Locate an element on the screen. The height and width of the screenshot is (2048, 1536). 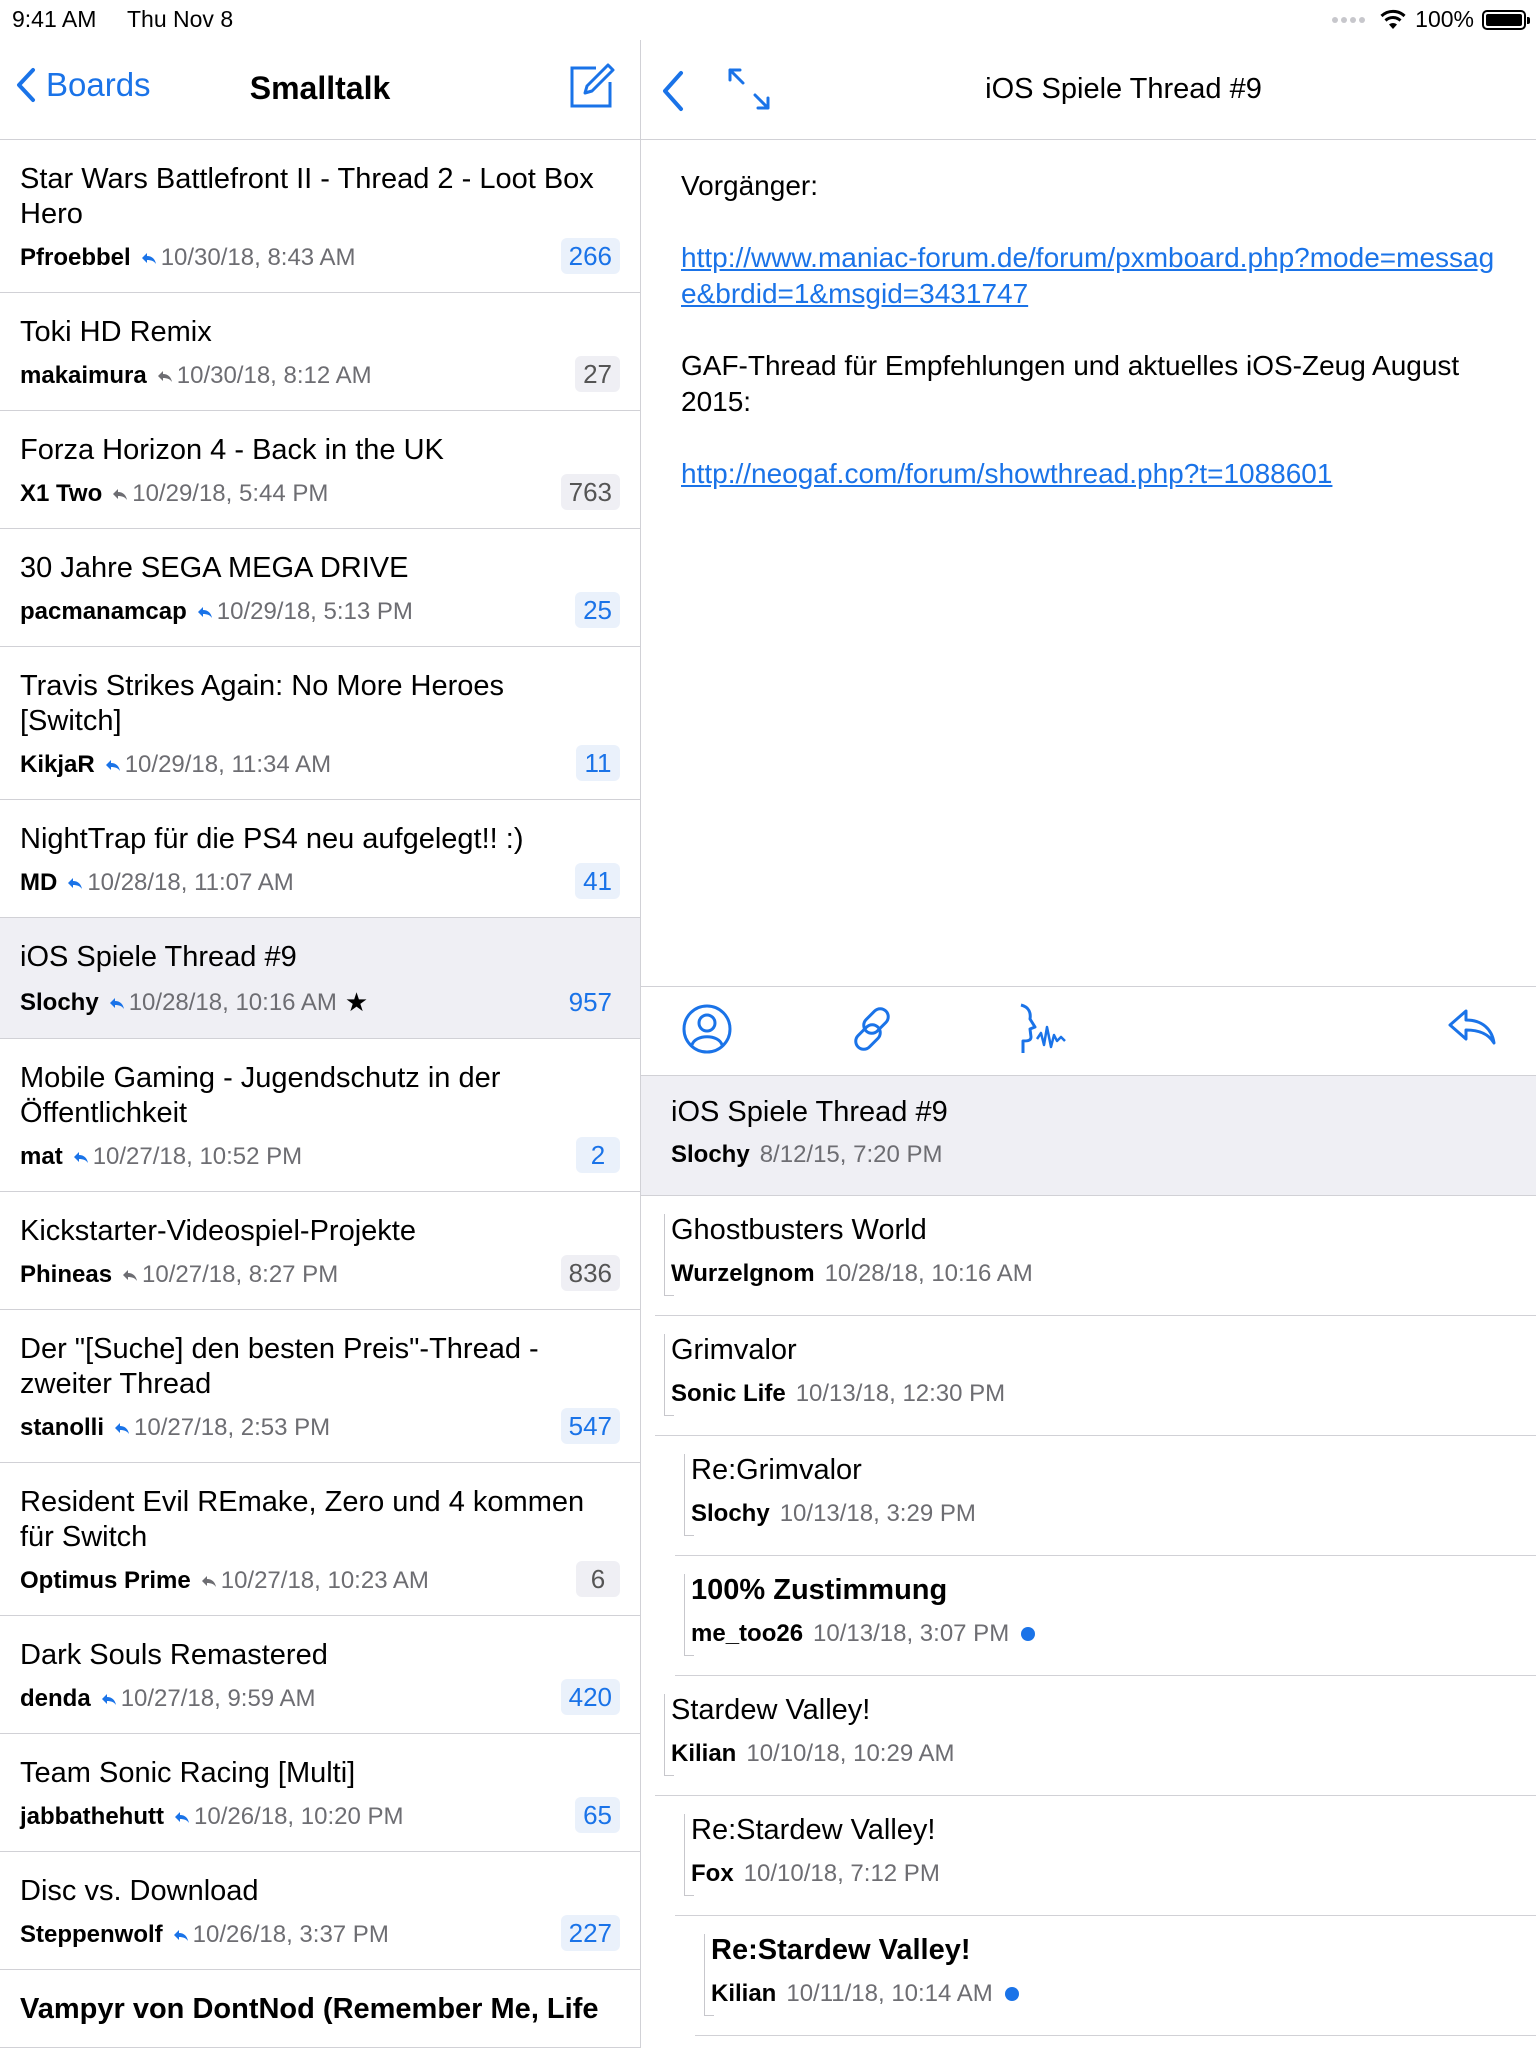
post-count-badge: 763 is located at coordinates (590, 492).